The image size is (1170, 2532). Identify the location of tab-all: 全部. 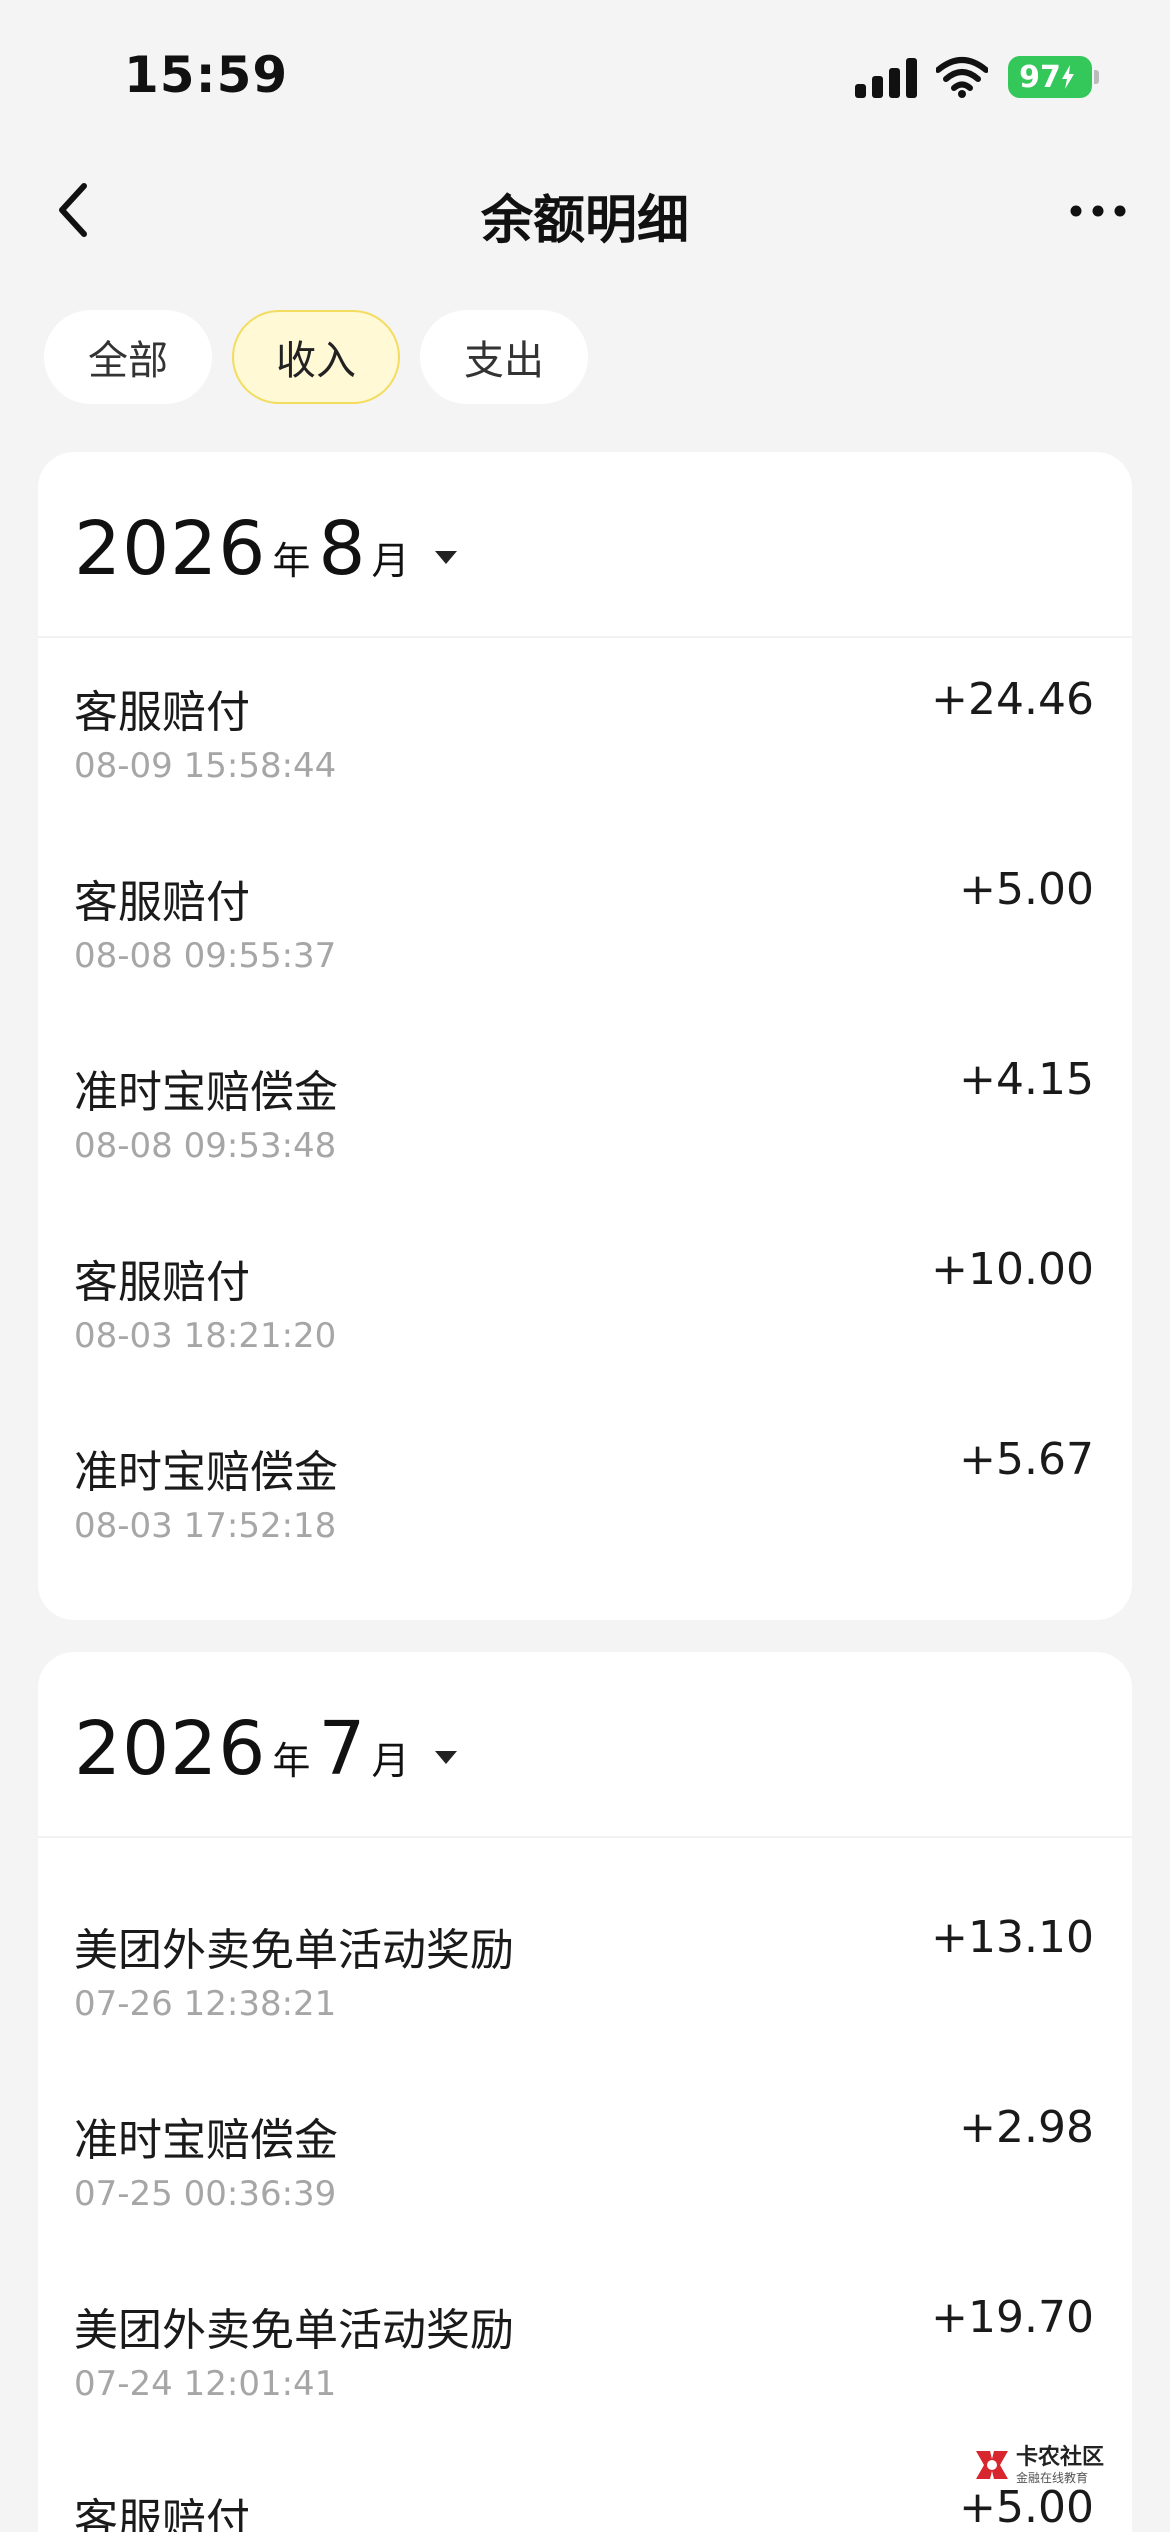
(128, 357).